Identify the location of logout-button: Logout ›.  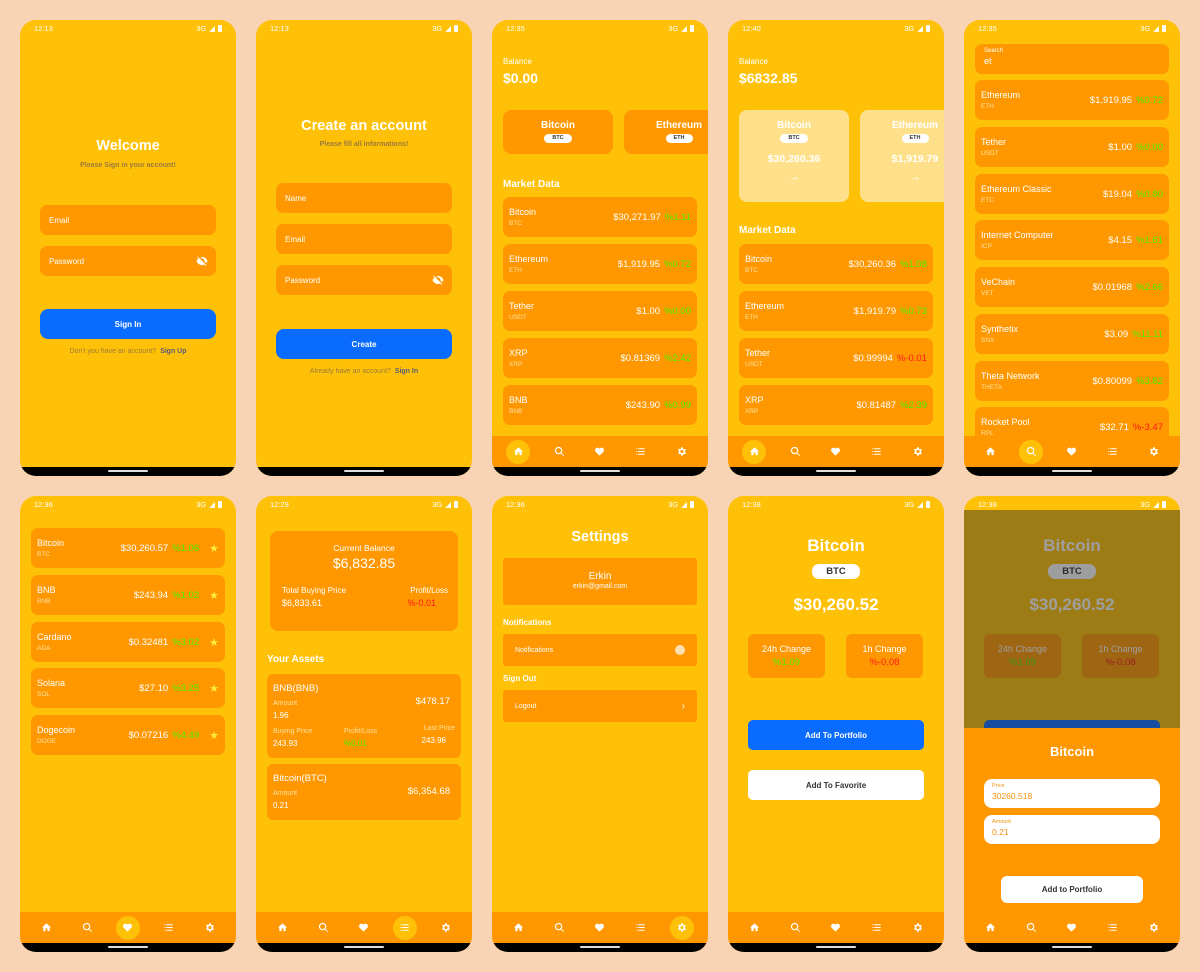
(600, 706).